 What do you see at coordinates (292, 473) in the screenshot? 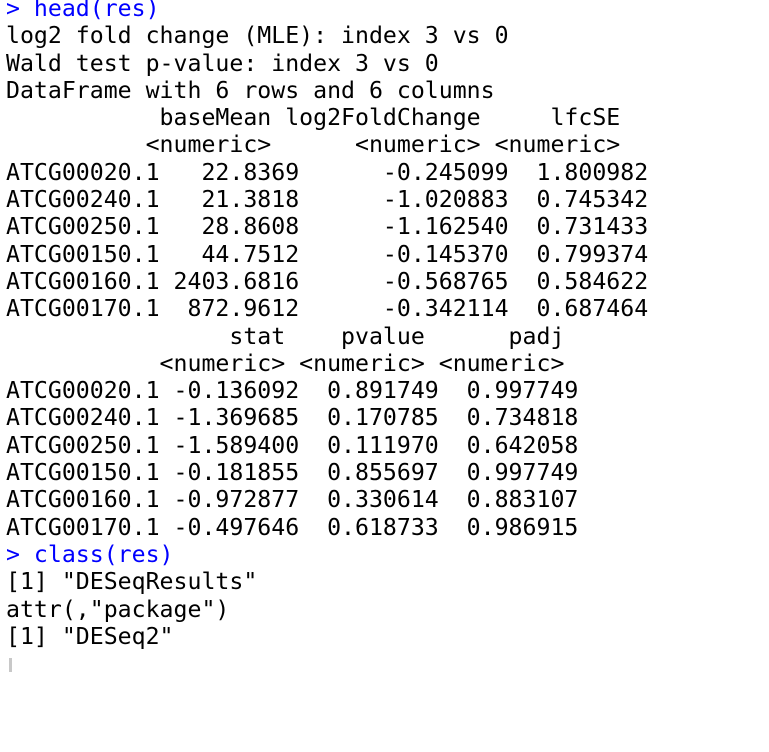
I see `dataframe-row: ATCG00150.1 -0.181855 0.855697 0.997749` at bounding box center [292, 473].